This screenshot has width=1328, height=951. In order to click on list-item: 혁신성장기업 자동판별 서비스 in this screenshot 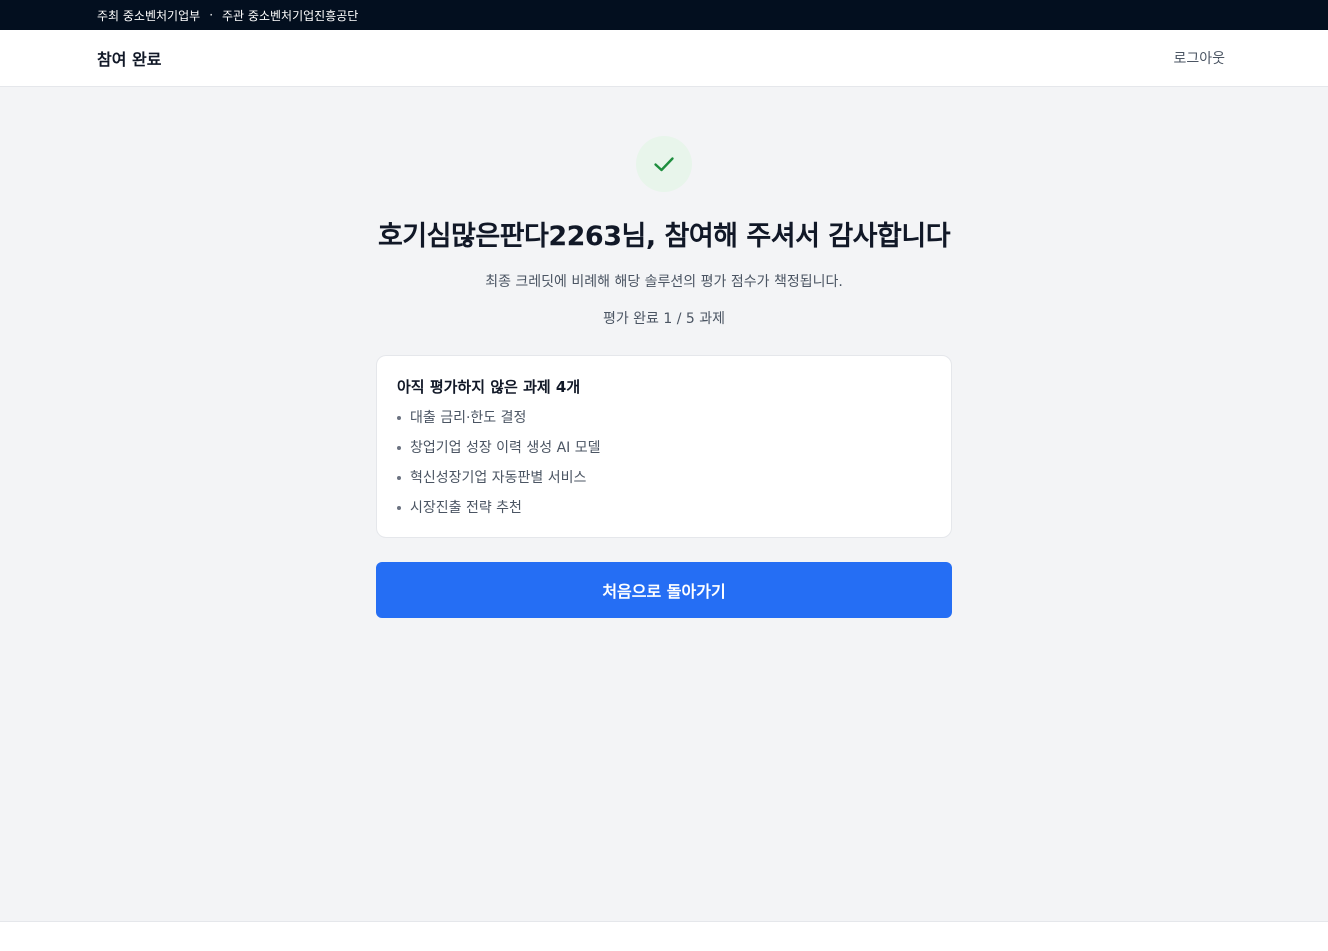, I will do `click(664, 478)`.